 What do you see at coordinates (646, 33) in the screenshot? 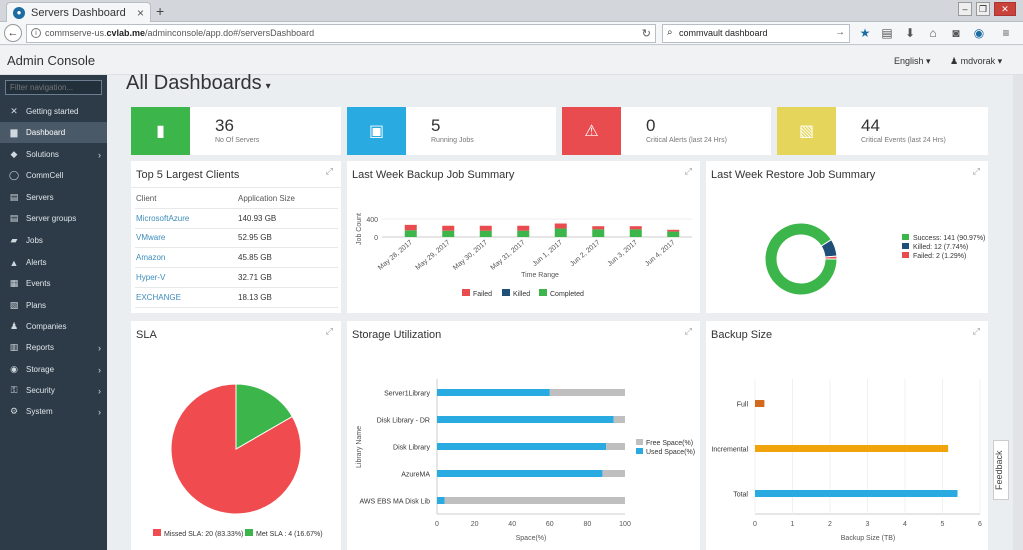
I see `reload-icon: ↻` at bounding box center [646, 33].